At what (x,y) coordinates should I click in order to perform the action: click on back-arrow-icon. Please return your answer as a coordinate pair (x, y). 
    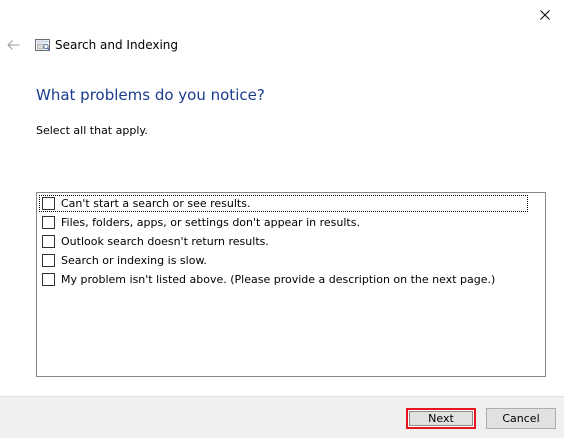
    Looking at the image, I should click on (12, 45).